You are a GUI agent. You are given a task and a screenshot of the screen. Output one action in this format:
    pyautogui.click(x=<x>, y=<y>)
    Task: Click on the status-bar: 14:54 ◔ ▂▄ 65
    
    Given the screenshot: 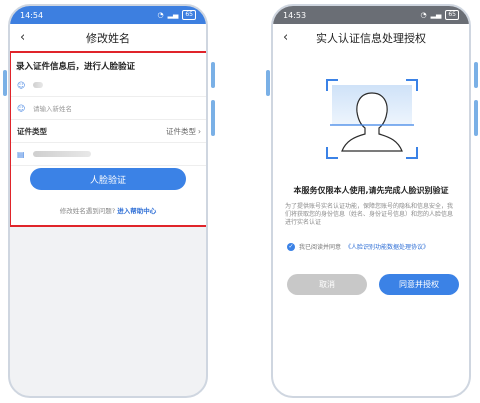 What is the action you would take?
    pyautogui.click(x=108, y=15)
    